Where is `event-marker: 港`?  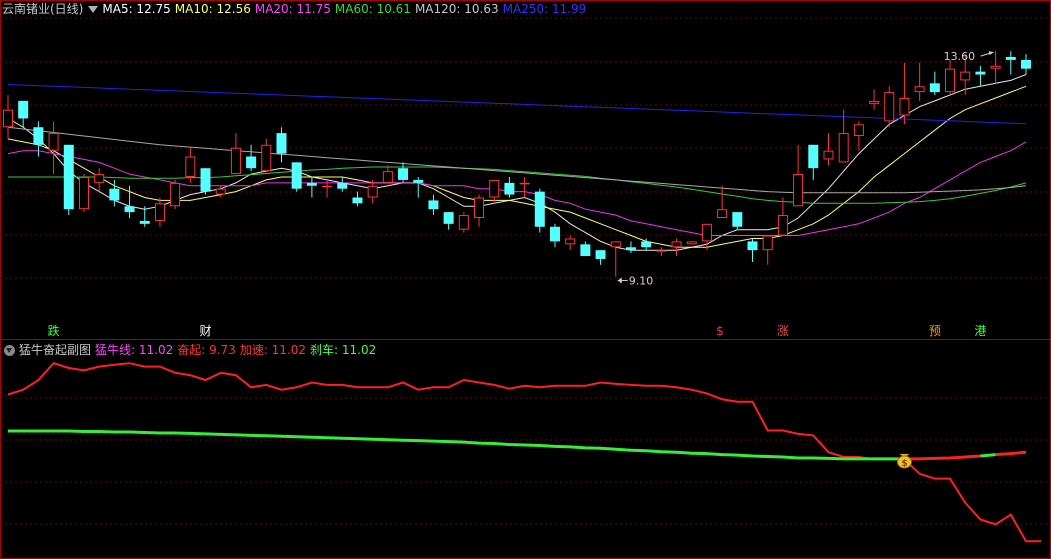 event-marker: 港 is located at coordinates (980, 331).